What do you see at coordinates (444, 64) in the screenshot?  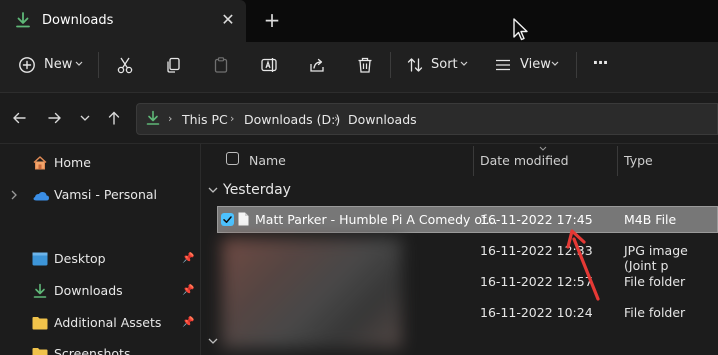 I see `sort-label: Sort` at bounding box center [444, 64].